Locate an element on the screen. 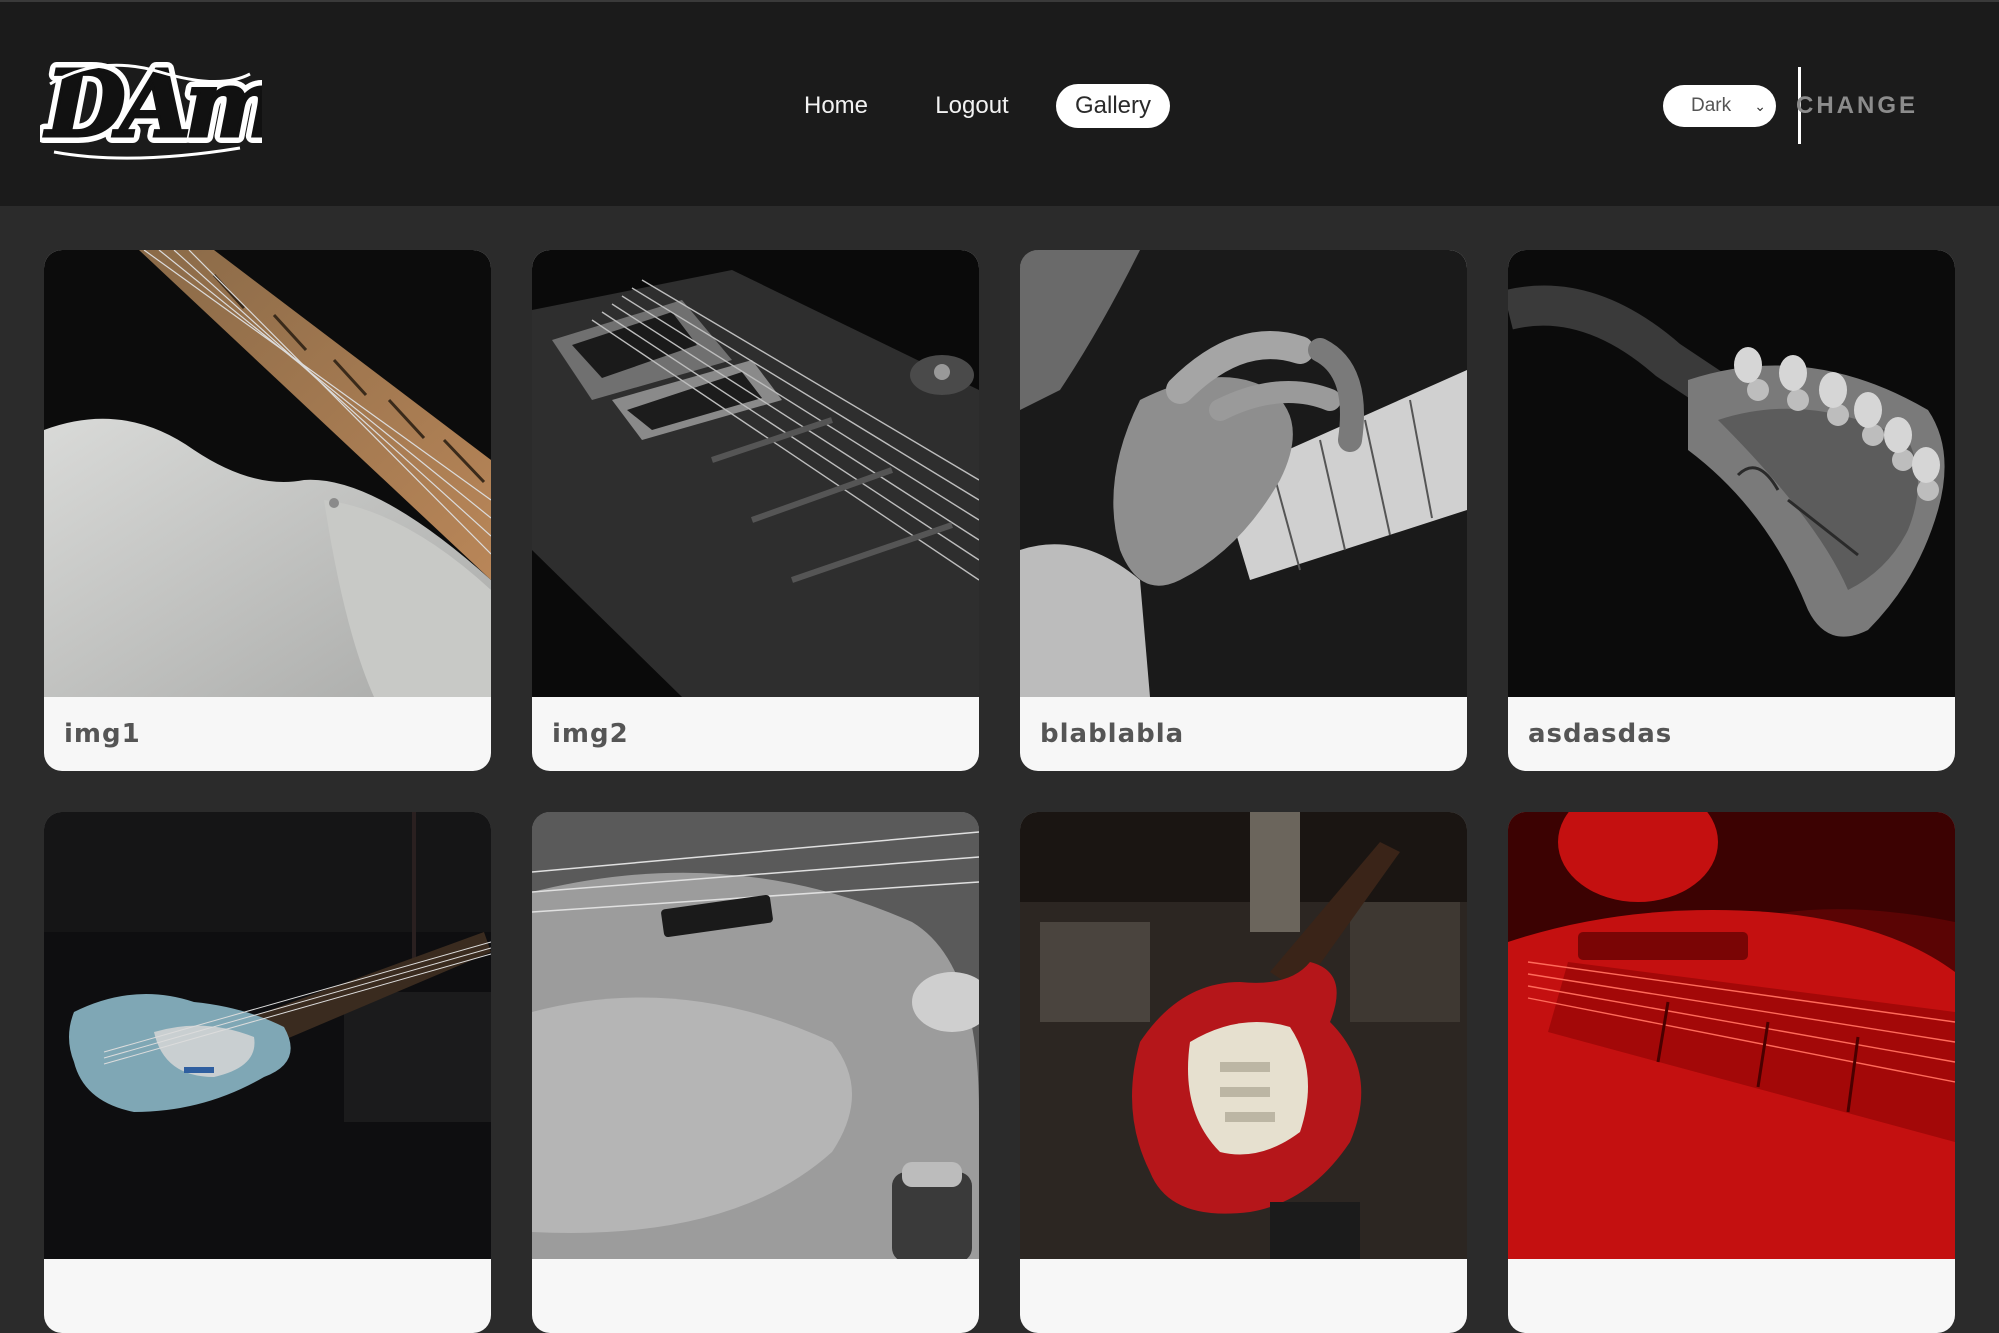  card-title: img2 is located at coordinates (590, 734).